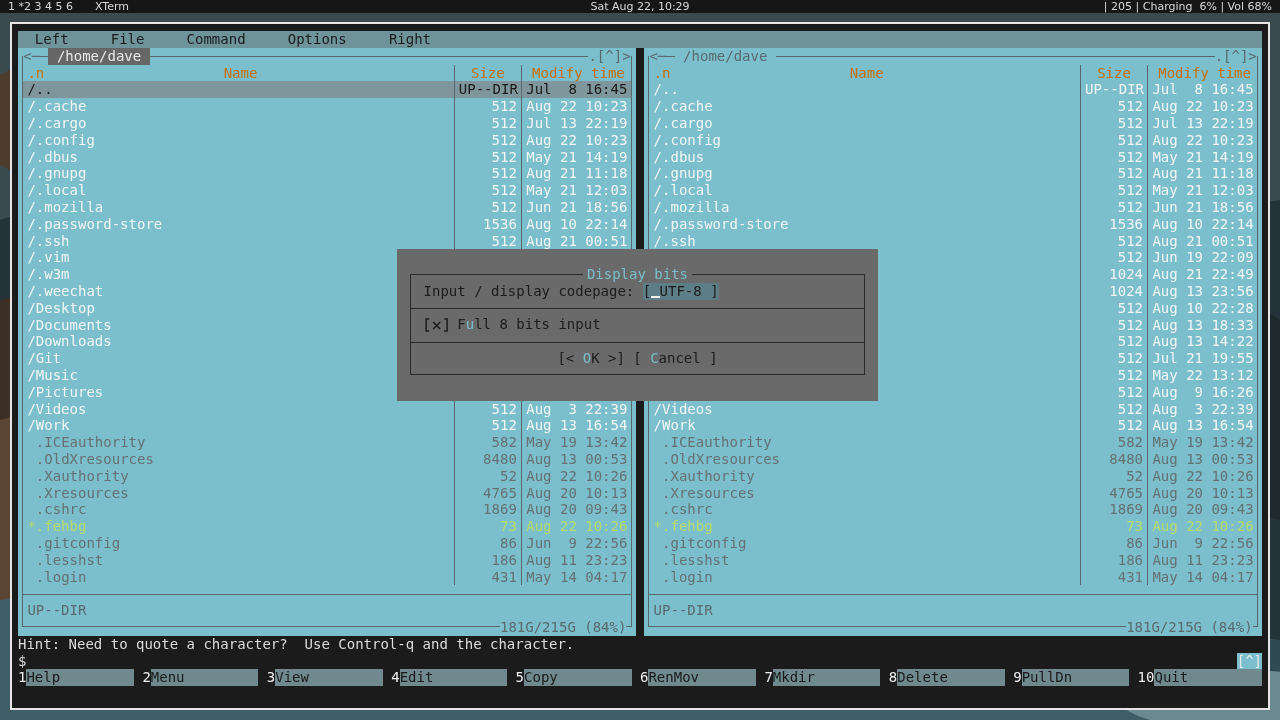  Describe the element at coordinates (1249, 661) in the screenshot. I see `scroll-marker: [^]` at that location.